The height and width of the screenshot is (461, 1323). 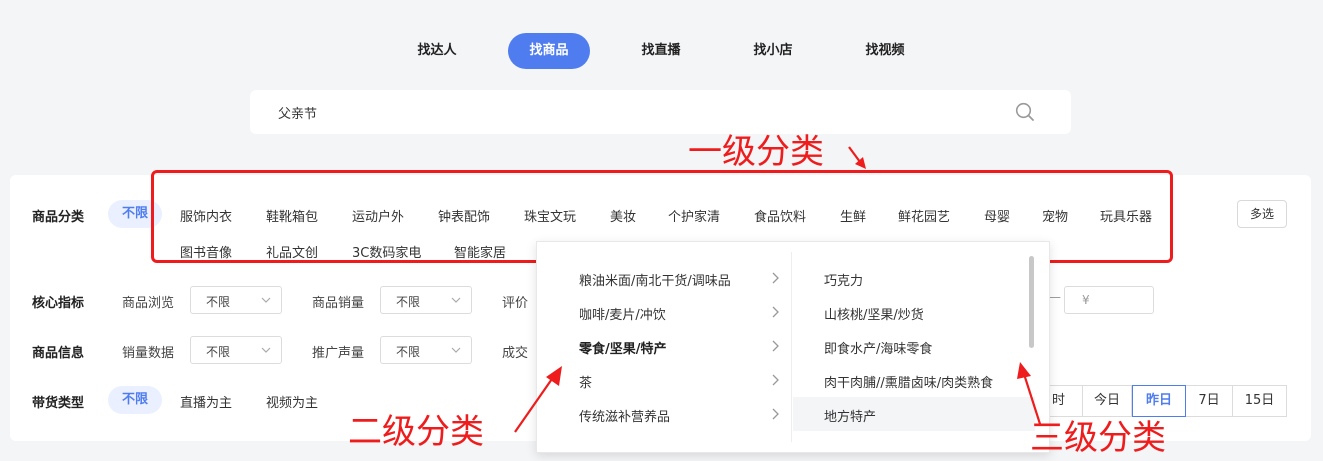 What do you see at coordinates (1029, 393) in the screenshot?
I see `annotation-arrow-level3` at bounding box center [1029, 393].